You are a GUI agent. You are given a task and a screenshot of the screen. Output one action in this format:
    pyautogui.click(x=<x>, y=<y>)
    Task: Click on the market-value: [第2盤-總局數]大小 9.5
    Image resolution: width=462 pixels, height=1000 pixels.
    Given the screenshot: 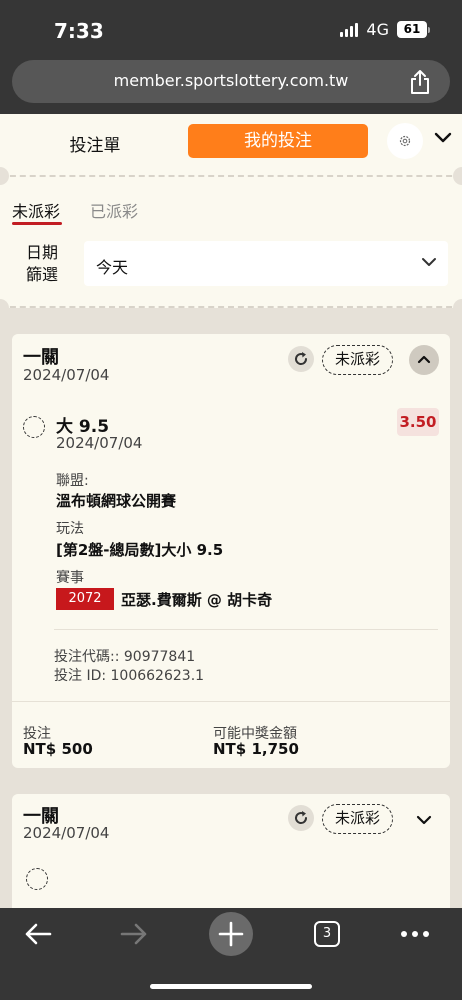 What is the action you would take?
    pyautogui.click(x=140, y=550)
    